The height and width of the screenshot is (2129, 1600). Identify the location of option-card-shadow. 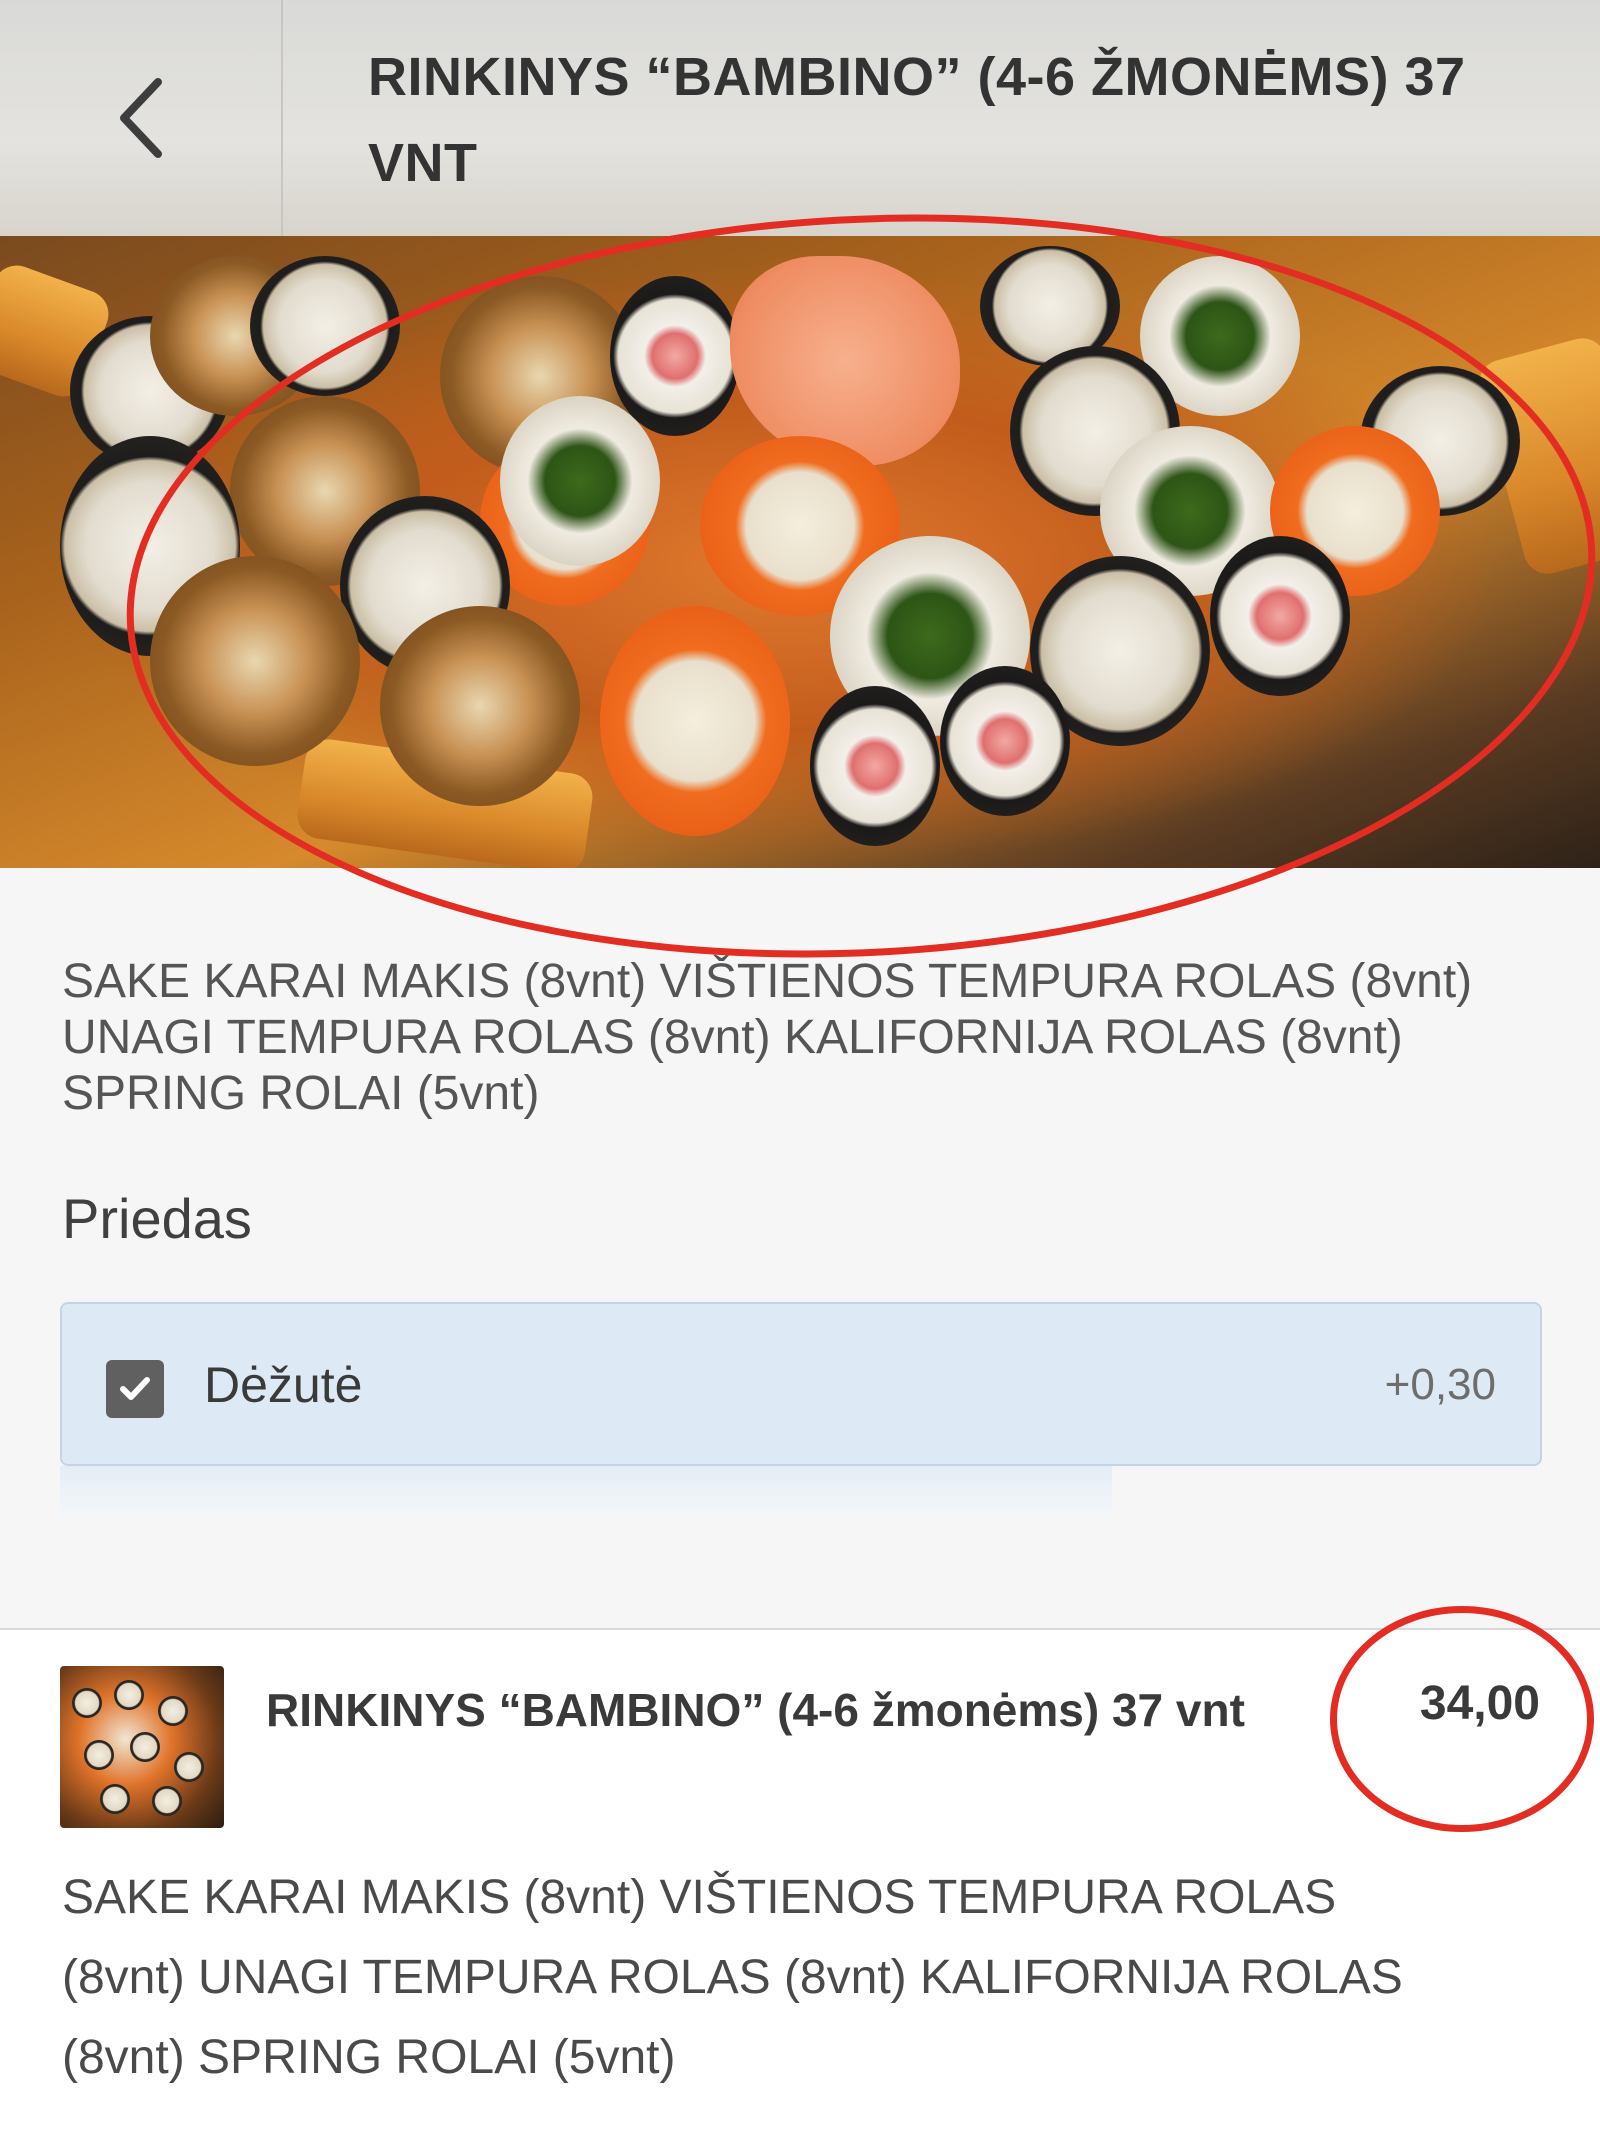
(586, 1491).